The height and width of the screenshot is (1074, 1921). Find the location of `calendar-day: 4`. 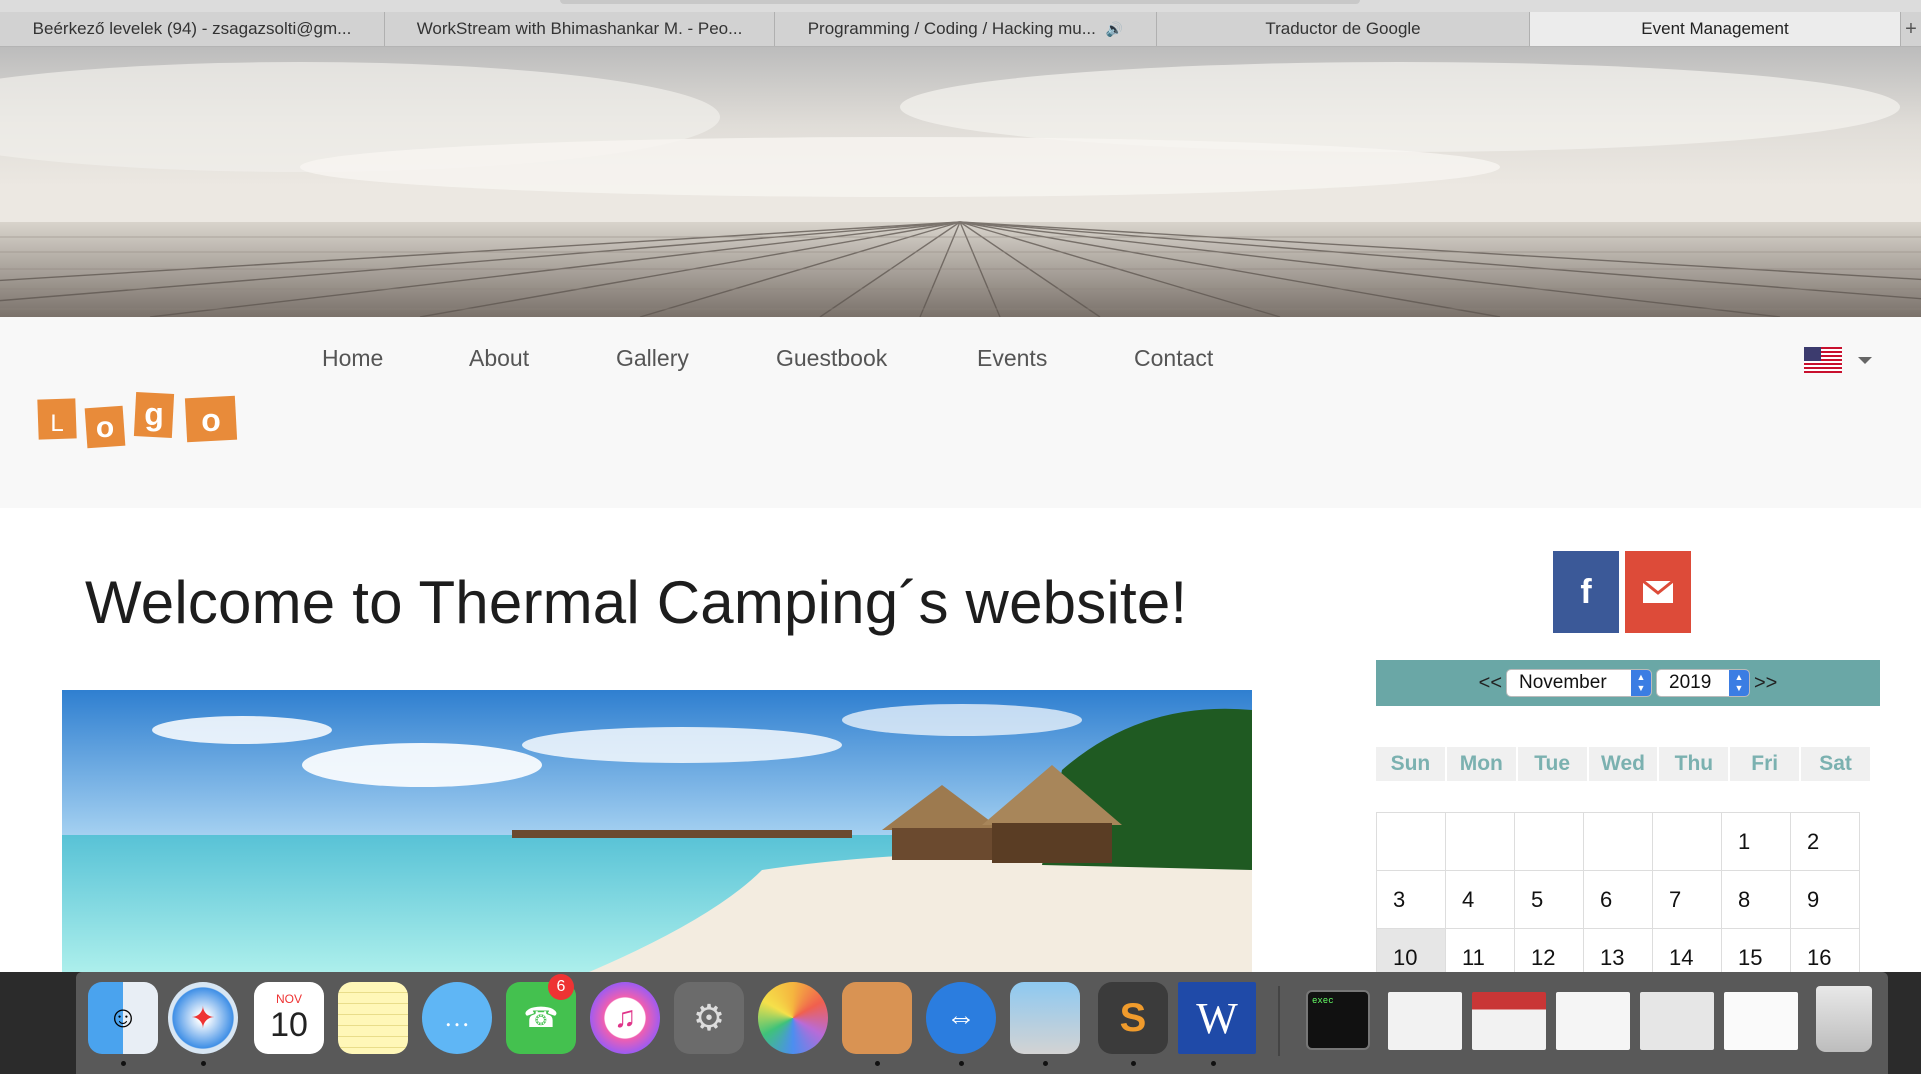

calendar-day: 4 is located at coordinates (1480, 899).